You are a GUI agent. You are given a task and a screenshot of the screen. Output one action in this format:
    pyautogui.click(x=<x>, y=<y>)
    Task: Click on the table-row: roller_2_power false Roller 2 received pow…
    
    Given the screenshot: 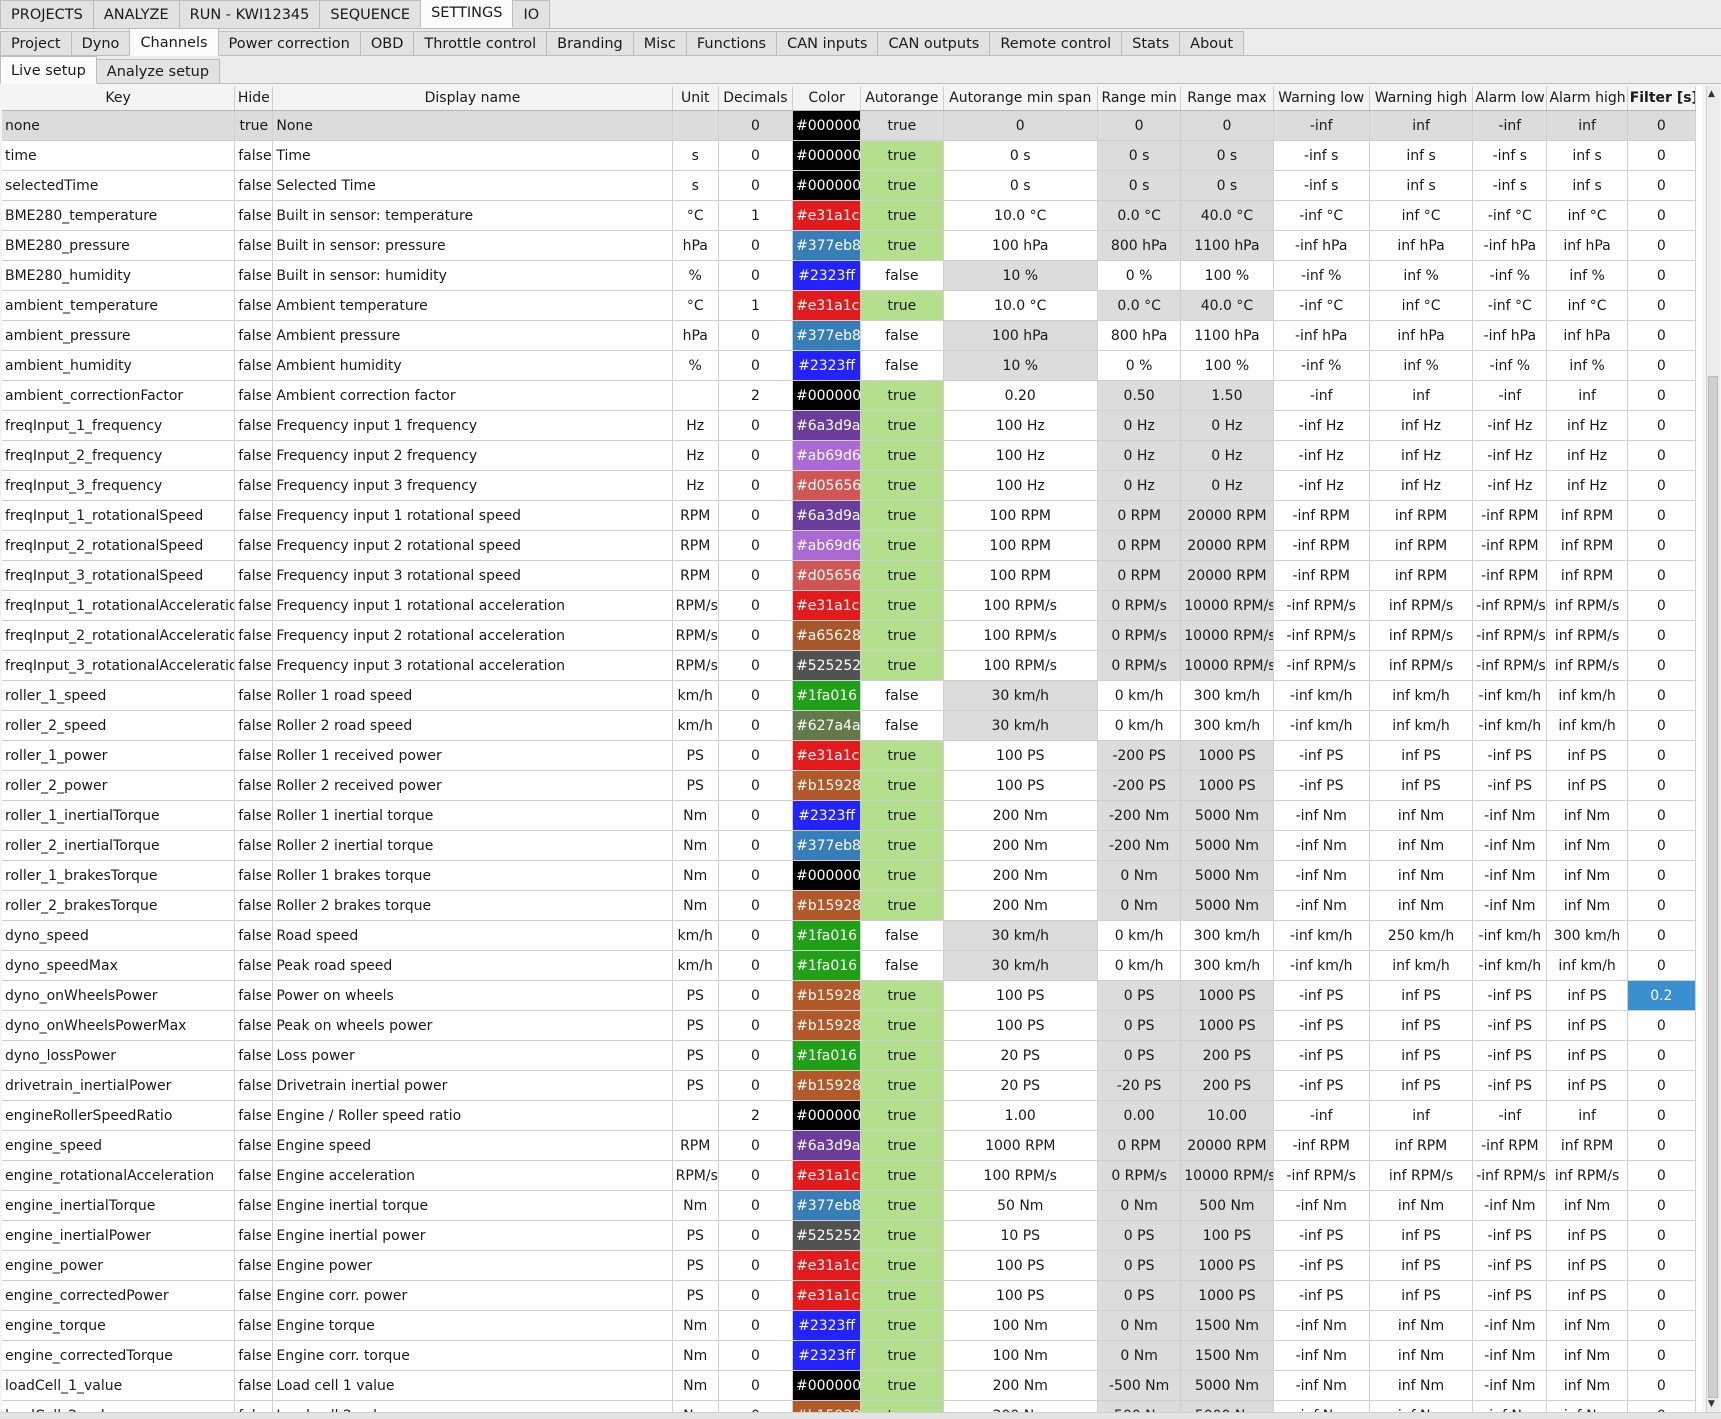 What is the action you would take?
    pyautogui.click(x=849, y=785)
    